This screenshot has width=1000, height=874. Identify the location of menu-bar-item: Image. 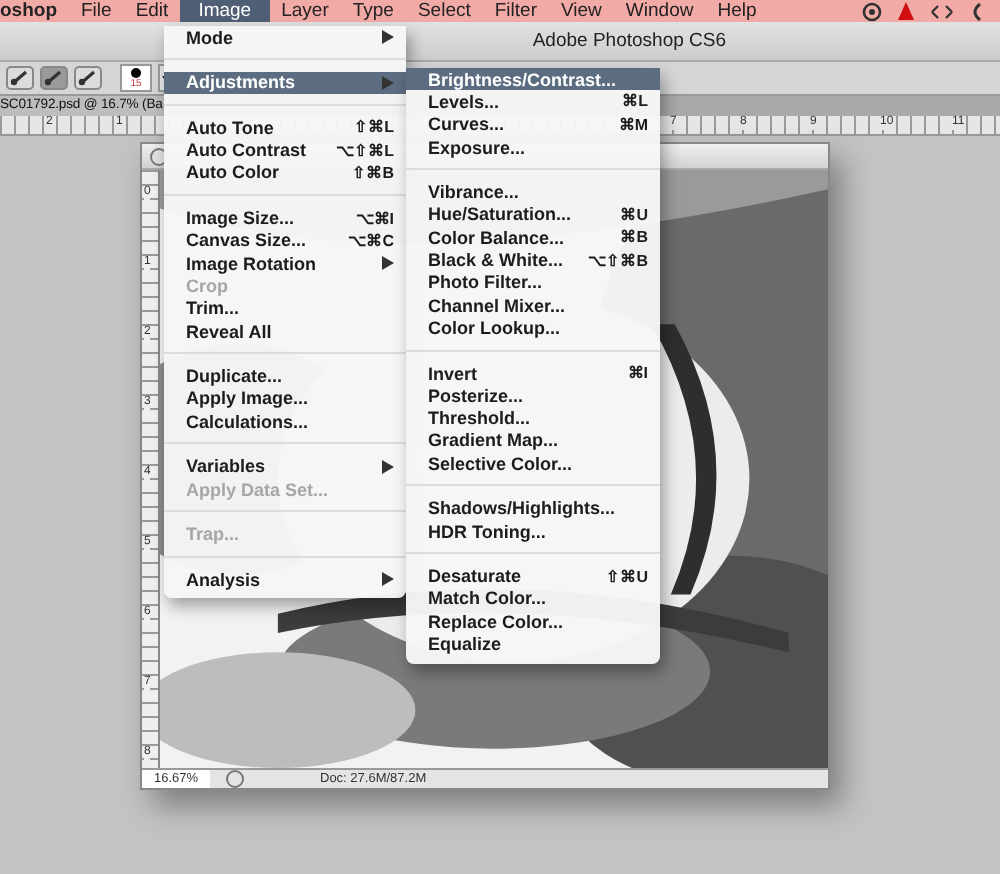
(225, 11).